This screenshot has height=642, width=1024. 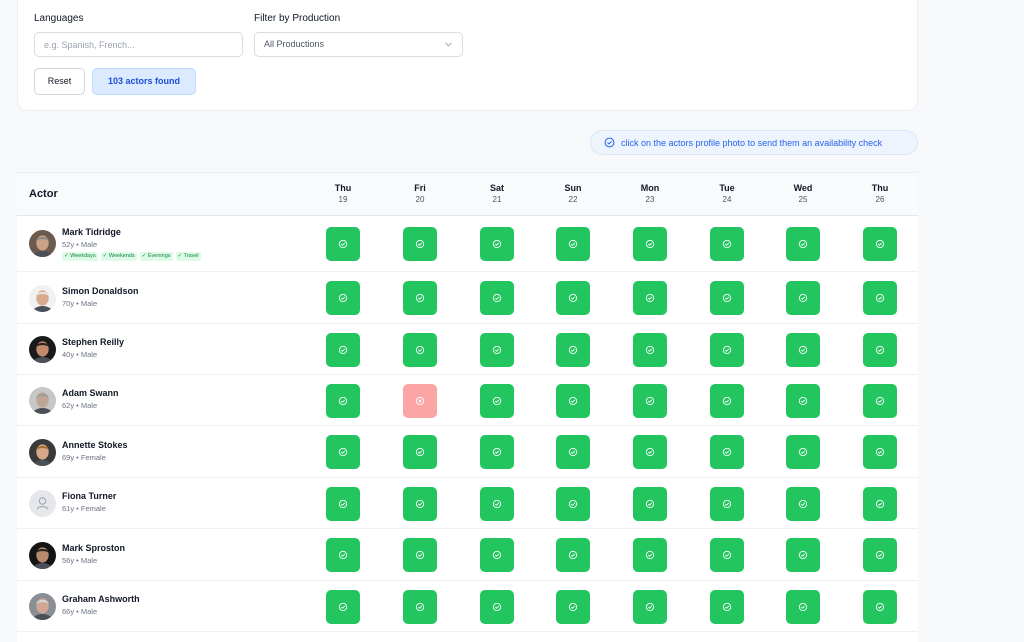 I want to click on user-icon, so click(x=42, y=503).